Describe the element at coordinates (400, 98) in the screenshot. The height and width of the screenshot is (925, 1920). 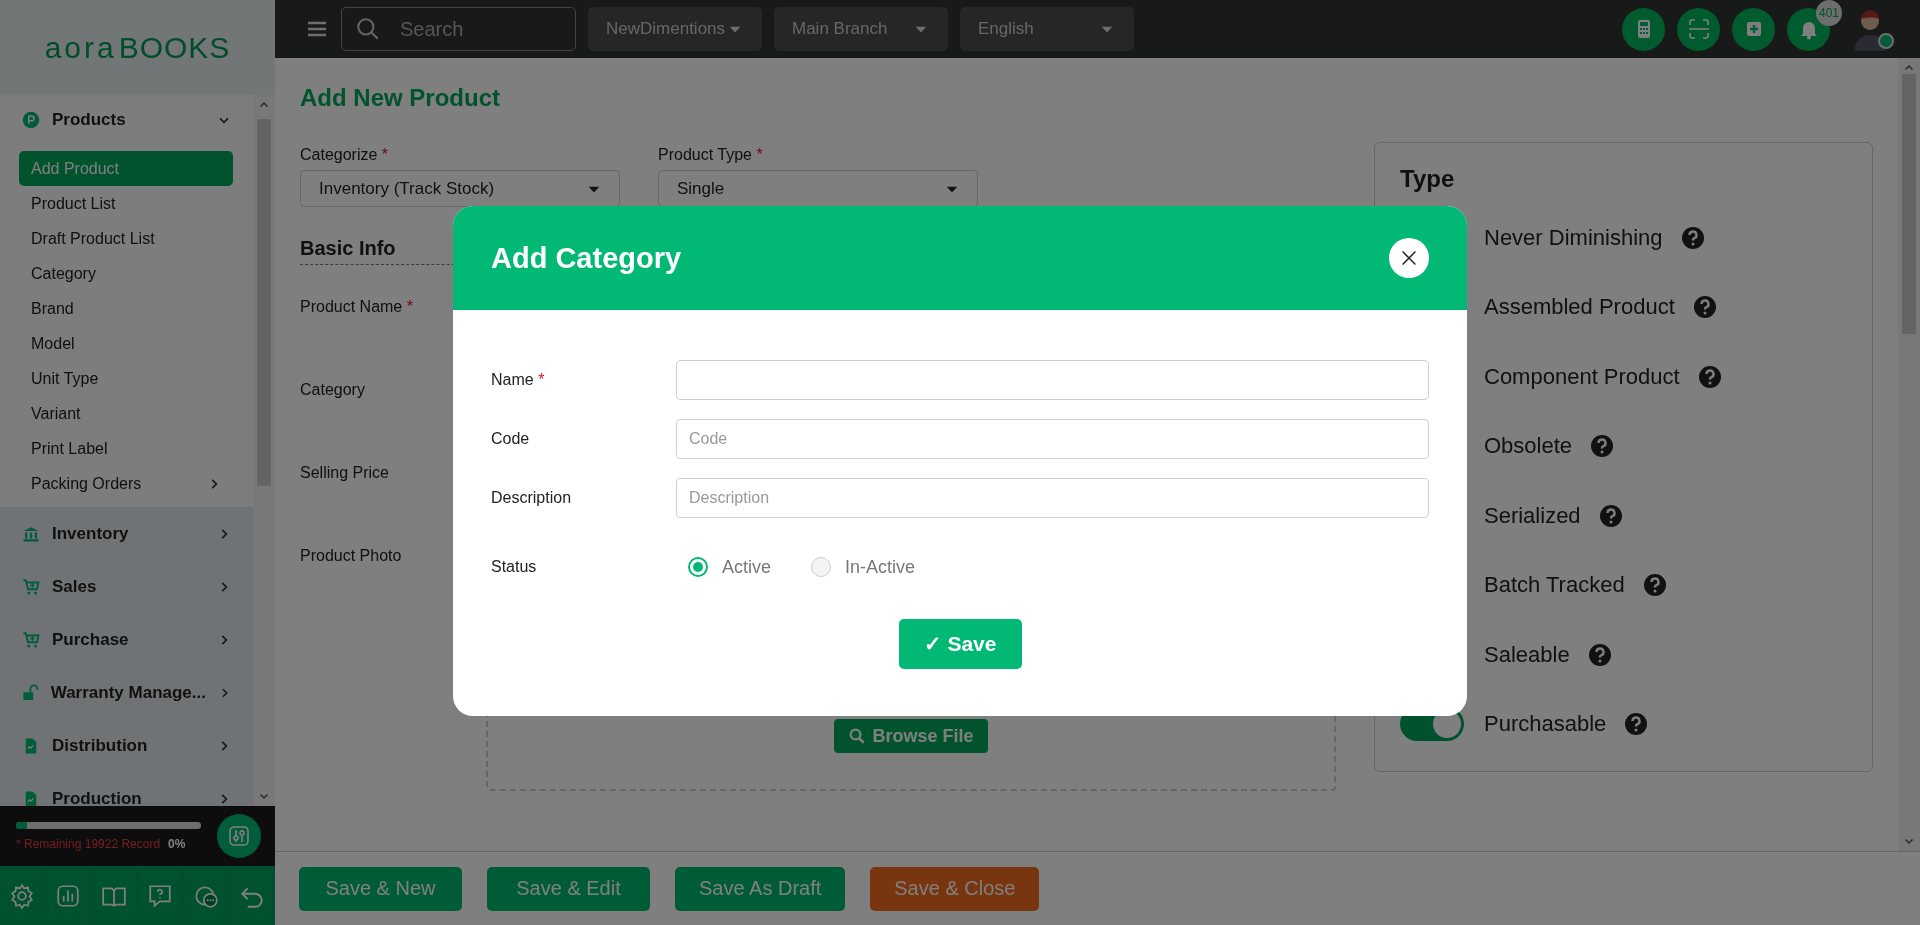
I see `page-title: Add New Product` at that location.